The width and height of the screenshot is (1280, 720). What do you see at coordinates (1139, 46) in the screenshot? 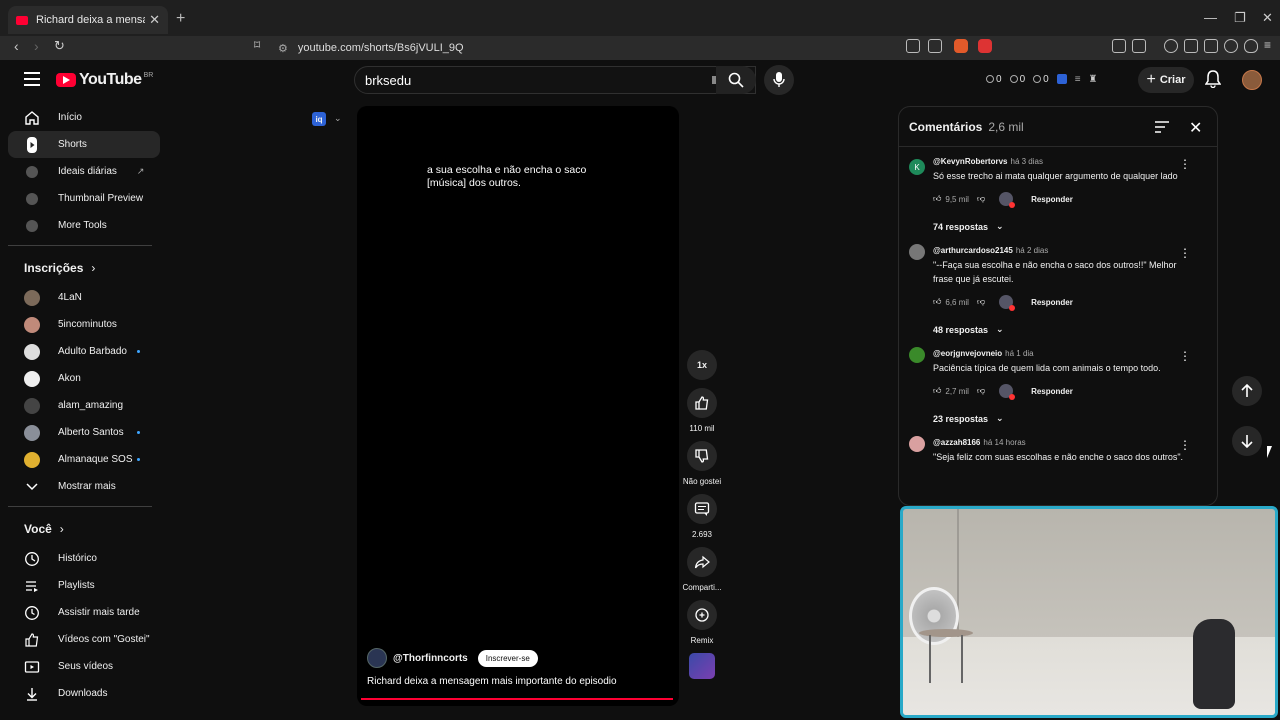
I see `extension-icon` at bounding box center [1139, 46].